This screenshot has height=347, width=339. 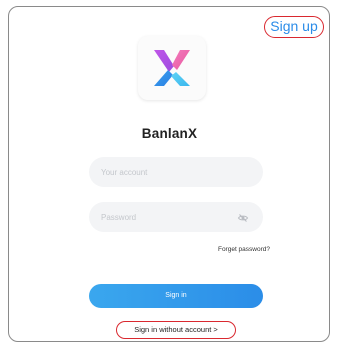 I want to click on password-field, so click(x=176, y=217).